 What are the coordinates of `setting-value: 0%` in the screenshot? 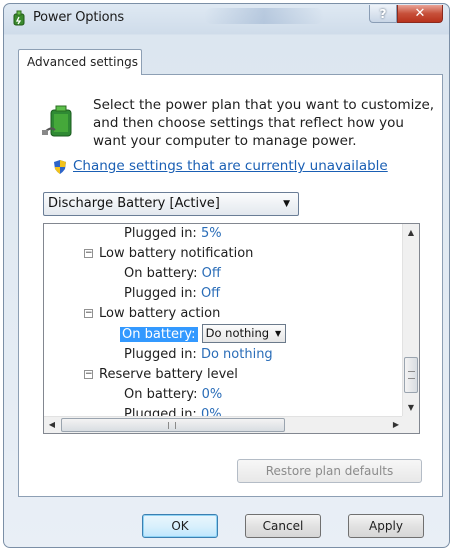 It's located at (212, 394).